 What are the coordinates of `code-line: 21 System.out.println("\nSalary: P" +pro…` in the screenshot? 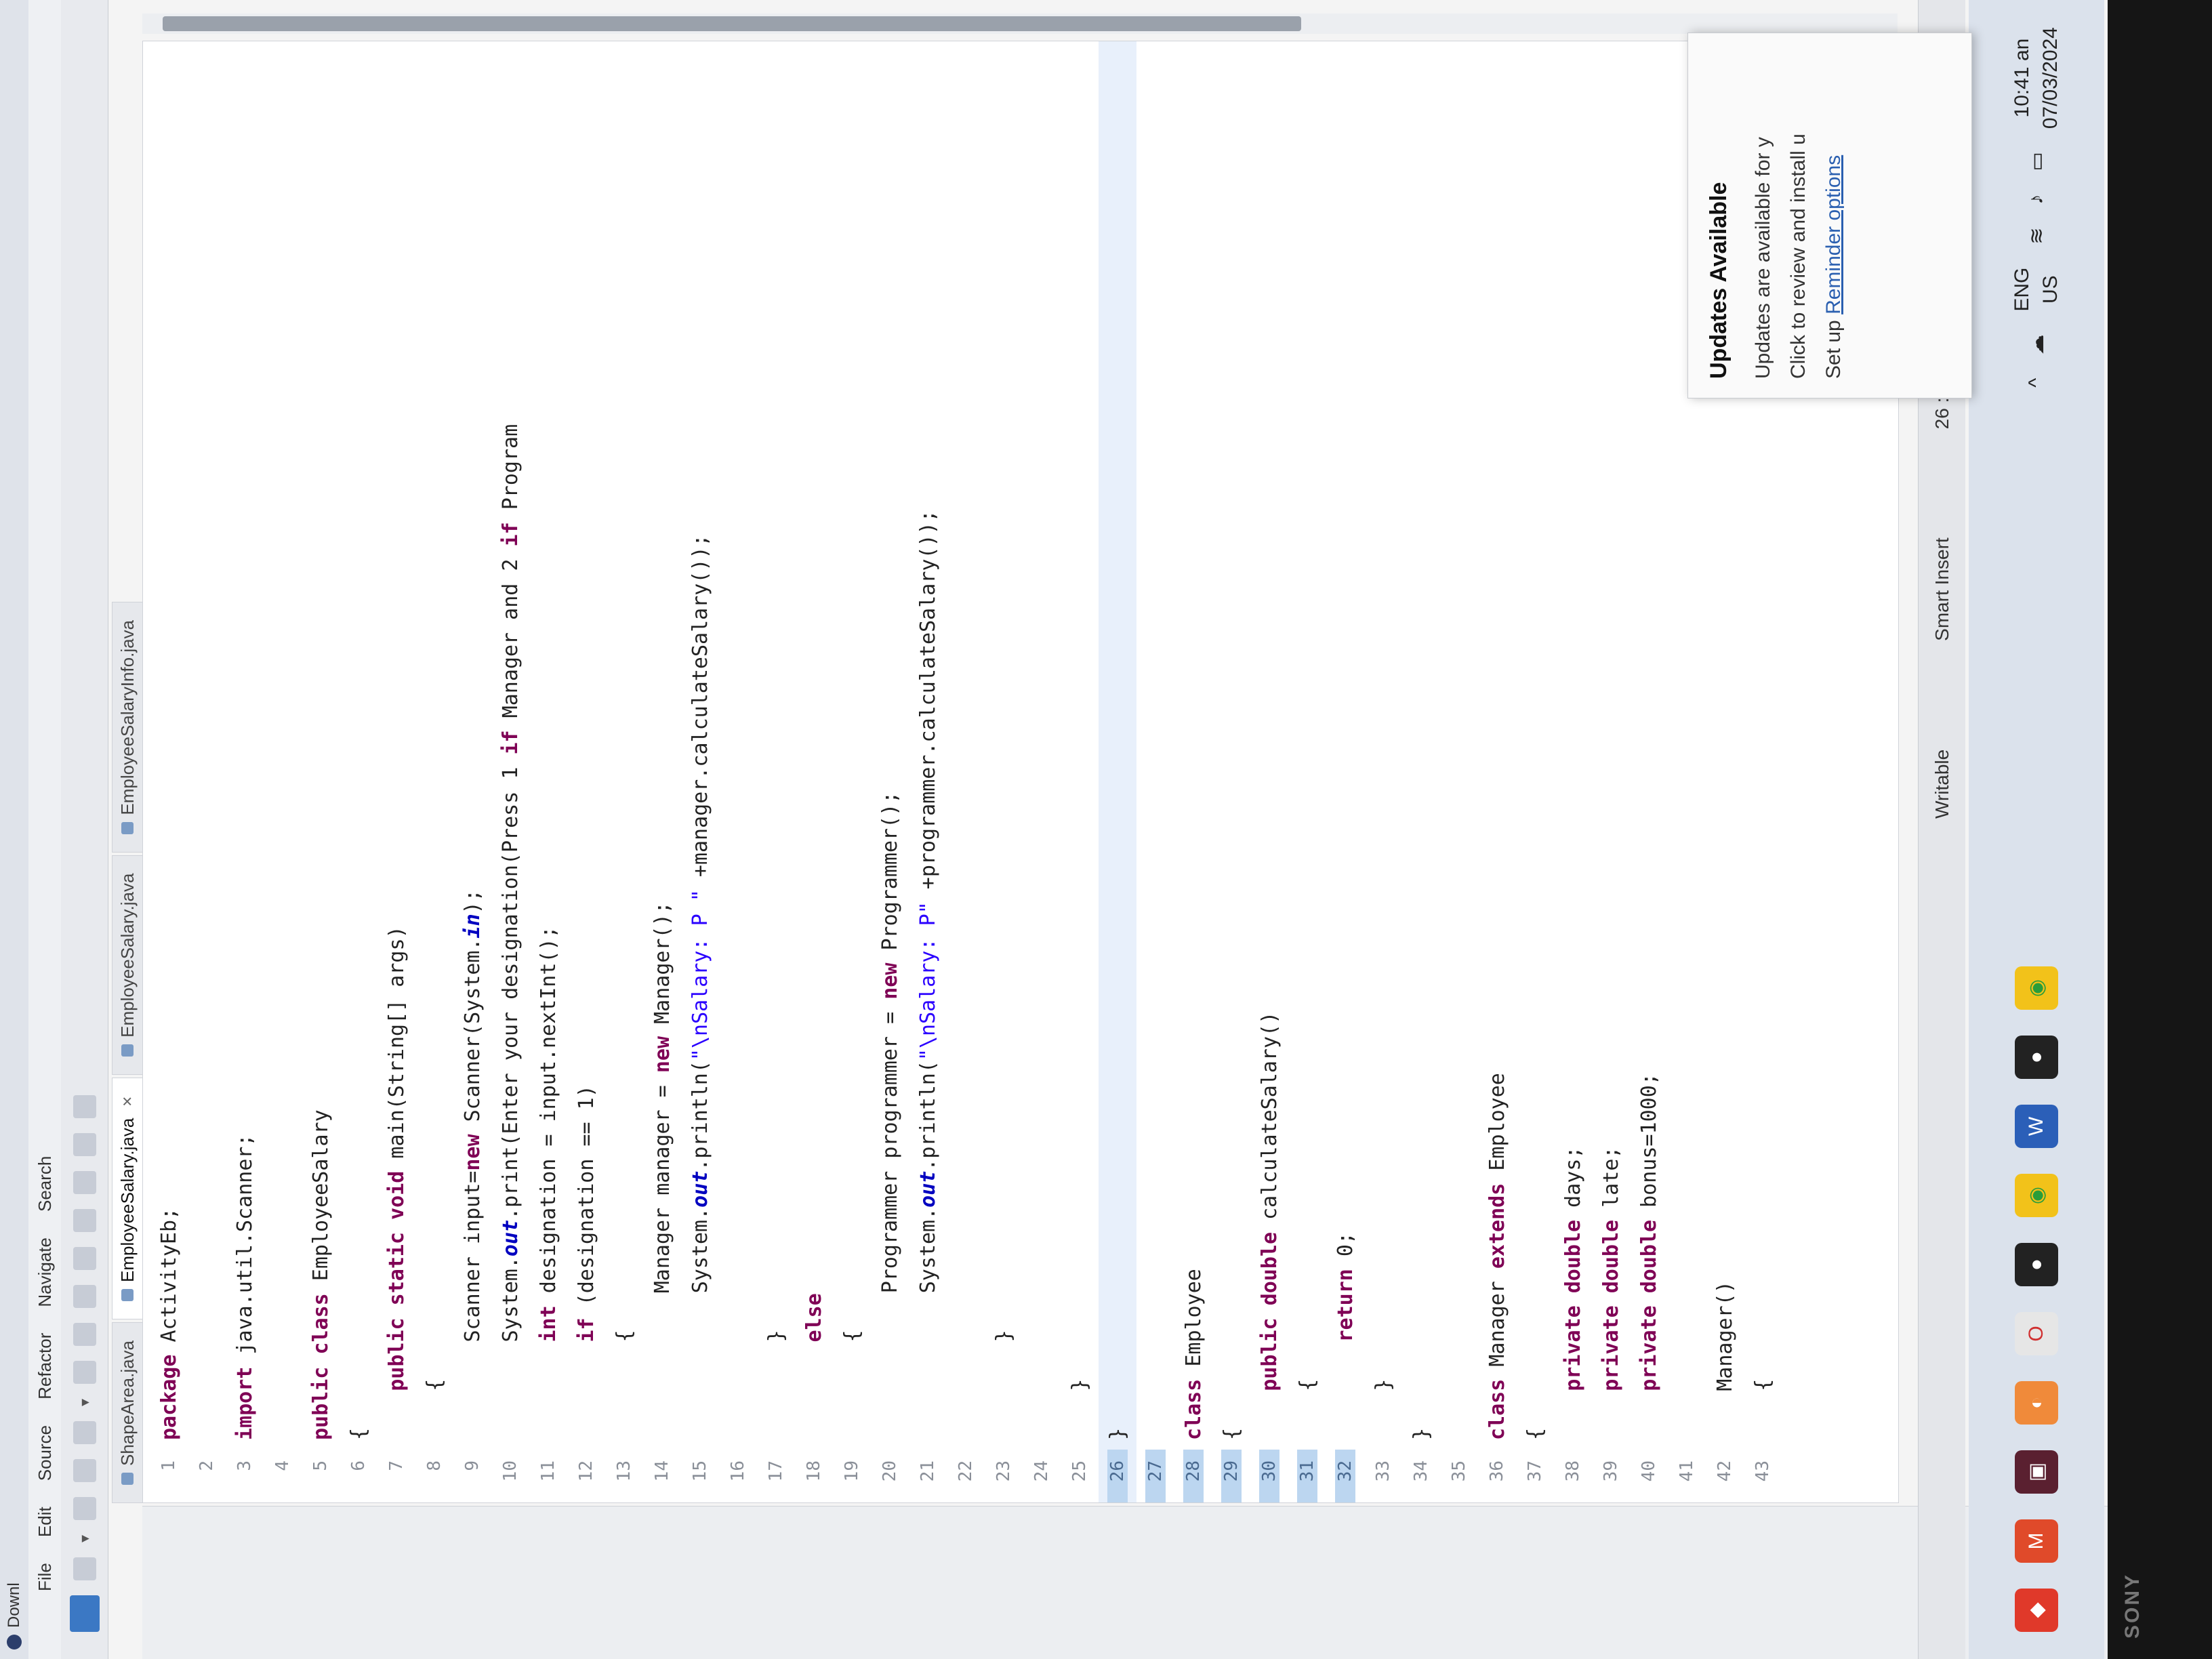 It's located at (928, 771).